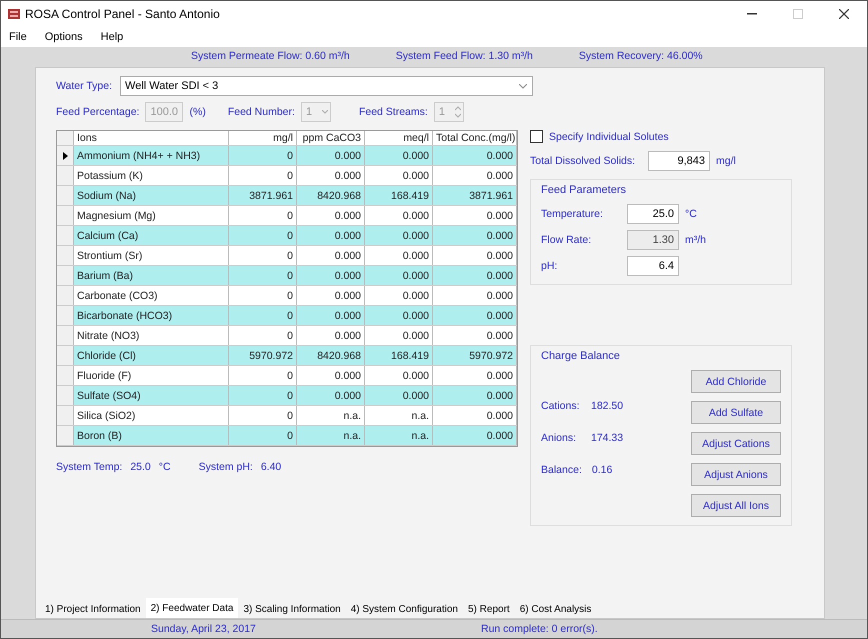 The width and height of the screenshot is (868, 639). What do you see at coordinates (736, 381) in the screenshot?
I see `action-button: Add Chloride` at bounding box center [736, 381].